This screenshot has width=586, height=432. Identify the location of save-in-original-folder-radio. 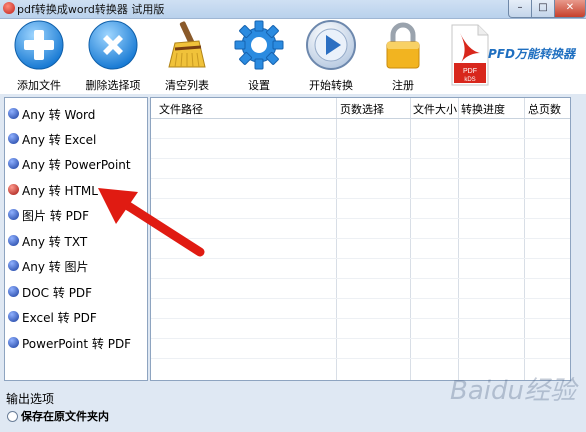
(12, 416).